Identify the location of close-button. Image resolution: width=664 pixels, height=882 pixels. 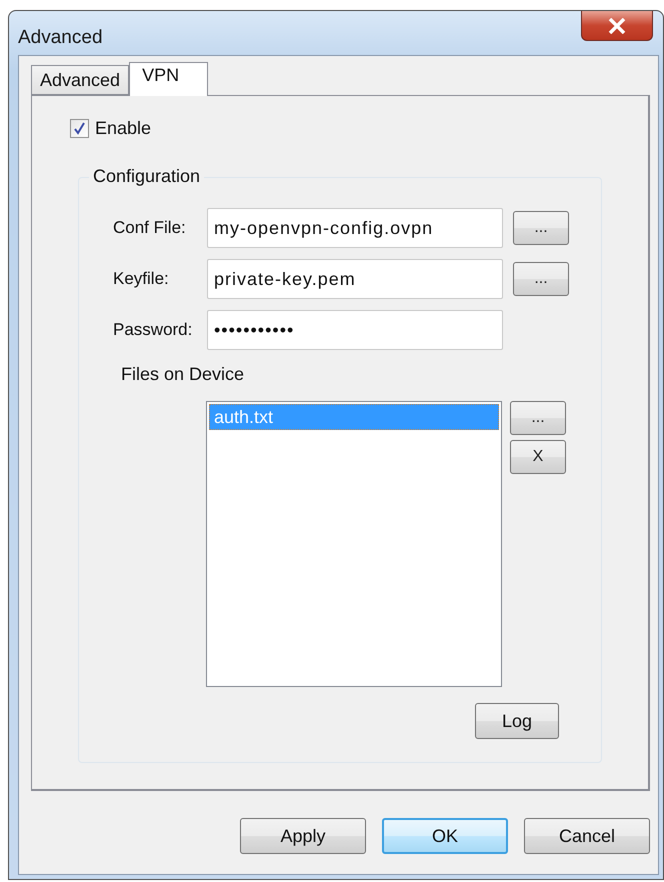
(617, 26).